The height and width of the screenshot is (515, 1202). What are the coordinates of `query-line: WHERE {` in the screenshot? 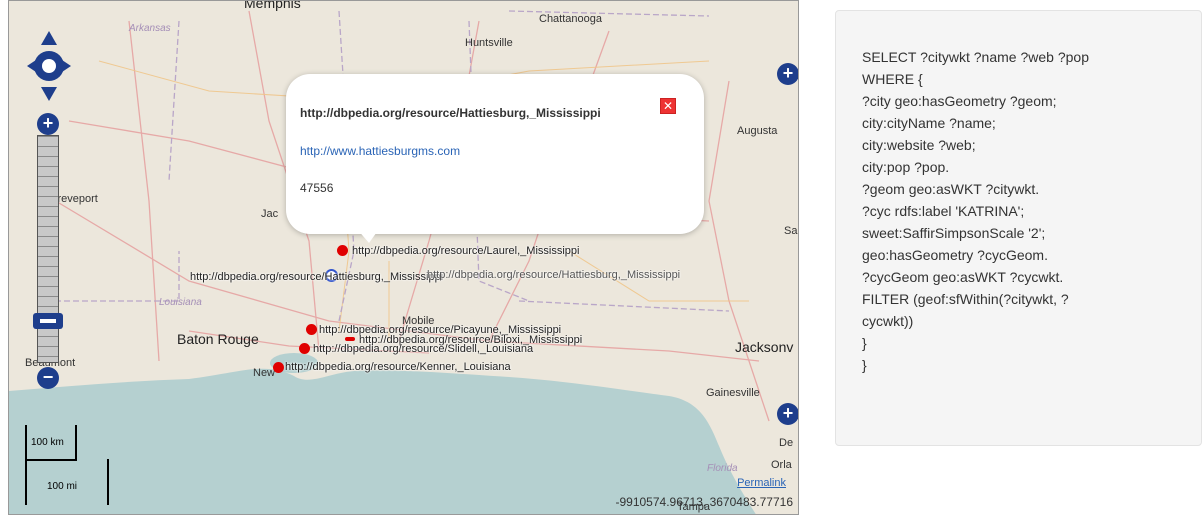 It's located at (892, 79).